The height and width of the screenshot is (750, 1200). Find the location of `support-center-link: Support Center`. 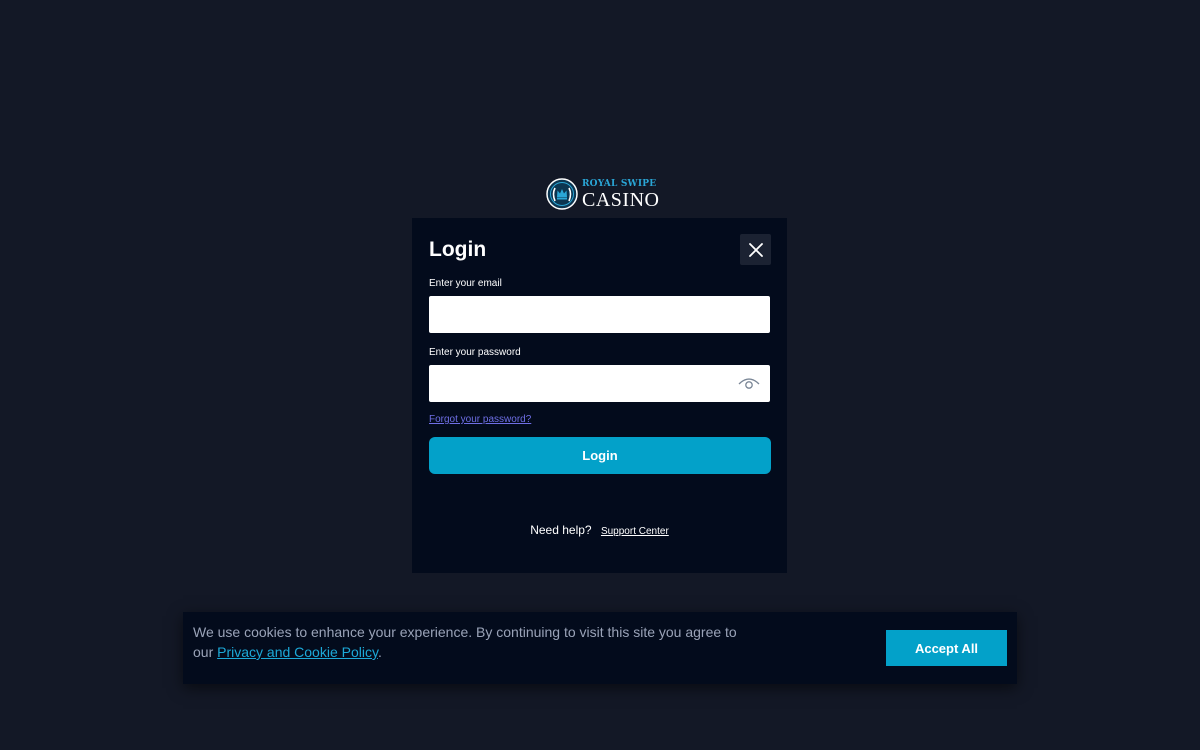

support-center-link: Support Center is located at coordinates (635, 531).